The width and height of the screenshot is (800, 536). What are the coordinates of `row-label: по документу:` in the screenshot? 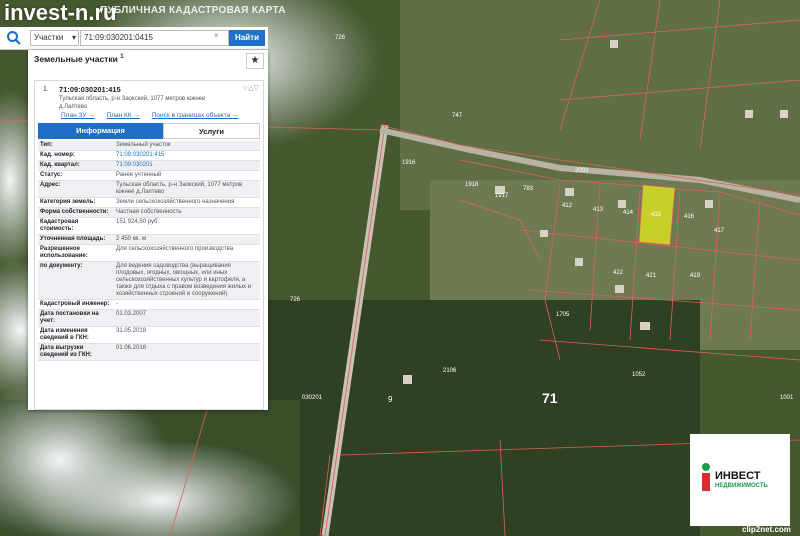 It's located at (61, 266).